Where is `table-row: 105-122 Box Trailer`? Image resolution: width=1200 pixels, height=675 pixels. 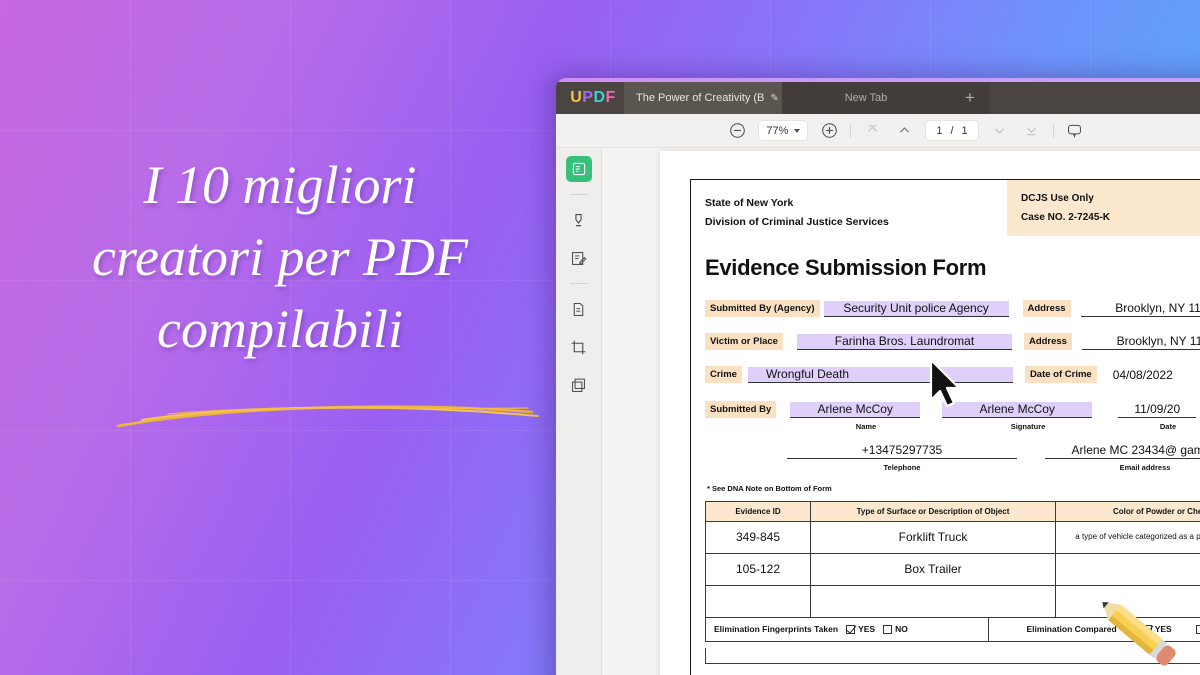
table-row: 105-122 Box Trailer is located at coordinates (952, 569).